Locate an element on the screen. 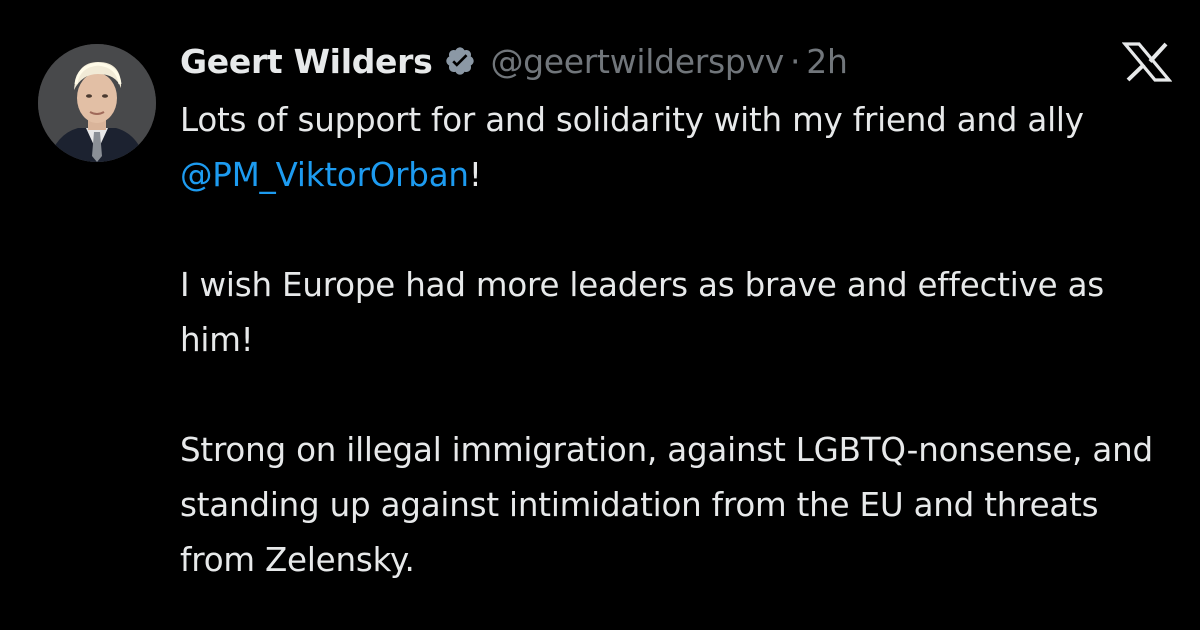 Image resolution: width=1200 pixels, height=630 pixels. tweet-header: Geert Wilders @geertwilderspvv · 2h is located at coordinates (514, 61).